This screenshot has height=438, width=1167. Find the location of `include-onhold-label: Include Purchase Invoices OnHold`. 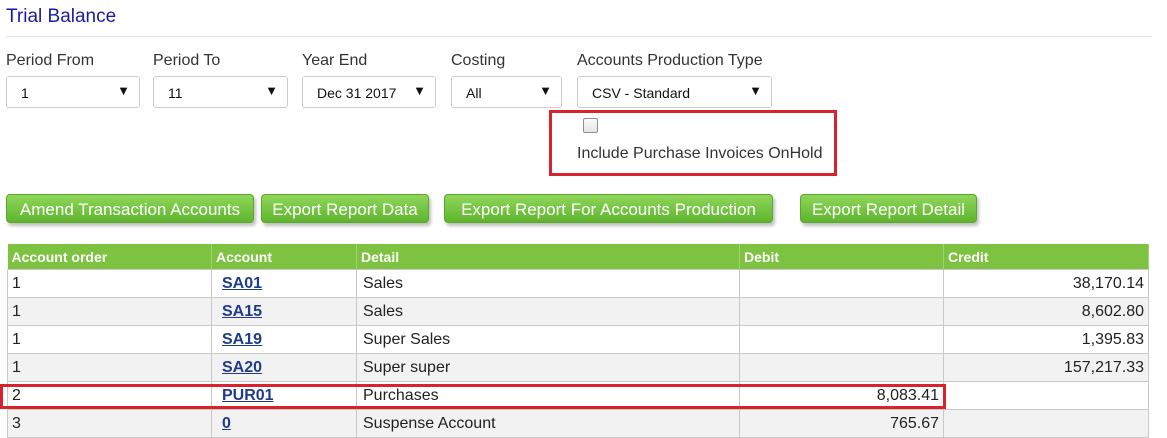

include-onhold-label: Include Purchase Invoices OnHold is located at coordinates (699, 154).